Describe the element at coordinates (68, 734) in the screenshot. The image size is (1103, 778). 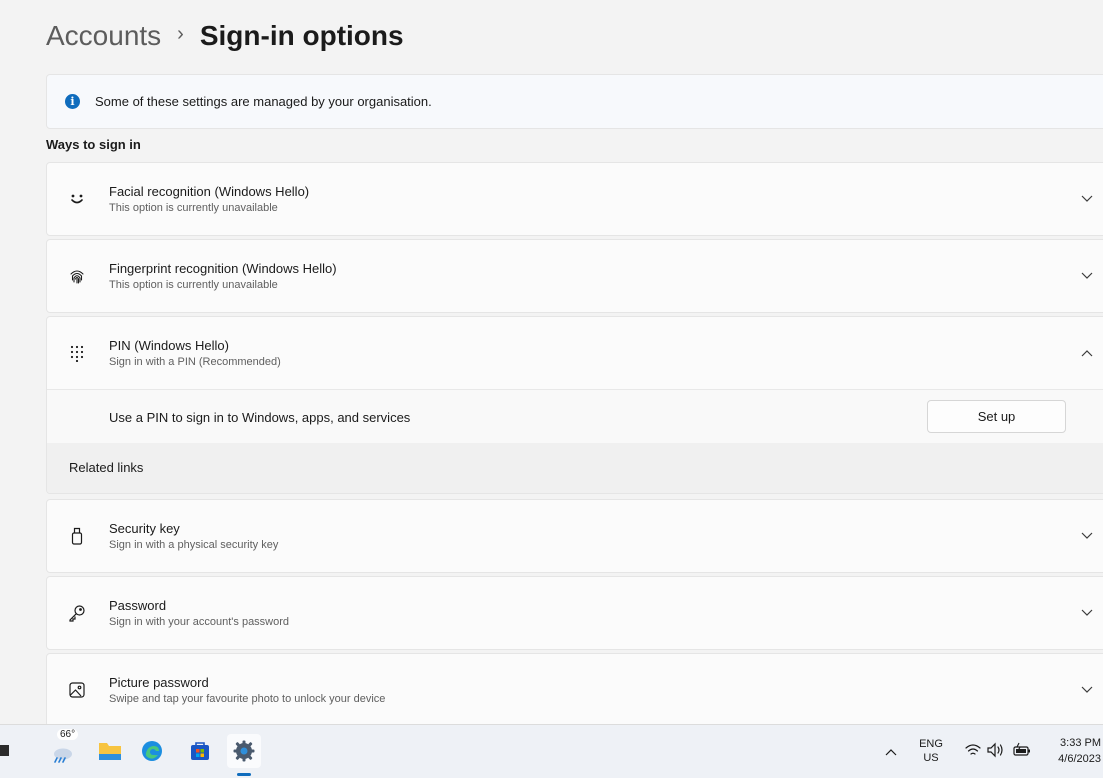
I see `weather-temperature: 66°` at that location.